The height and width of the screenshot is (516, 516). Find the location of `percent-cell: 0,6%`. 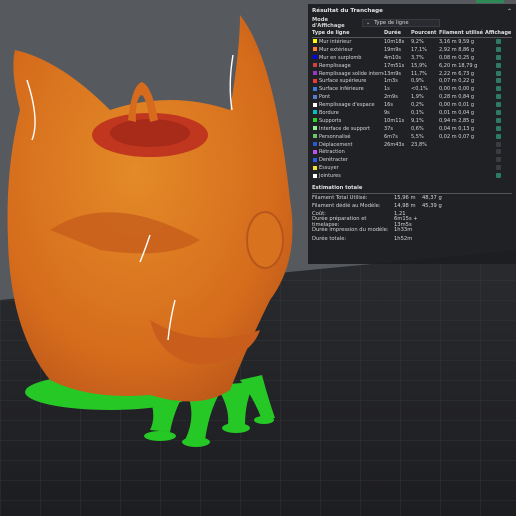

percent-cell: 0,6% is located at coordinates (417, 128).